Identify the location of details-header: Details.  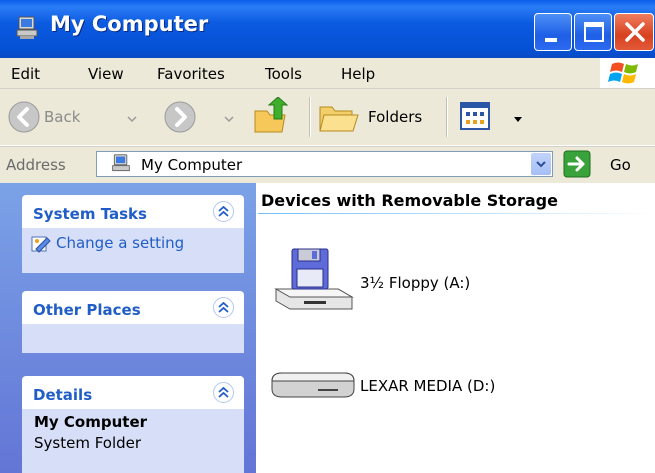
(133, 392).